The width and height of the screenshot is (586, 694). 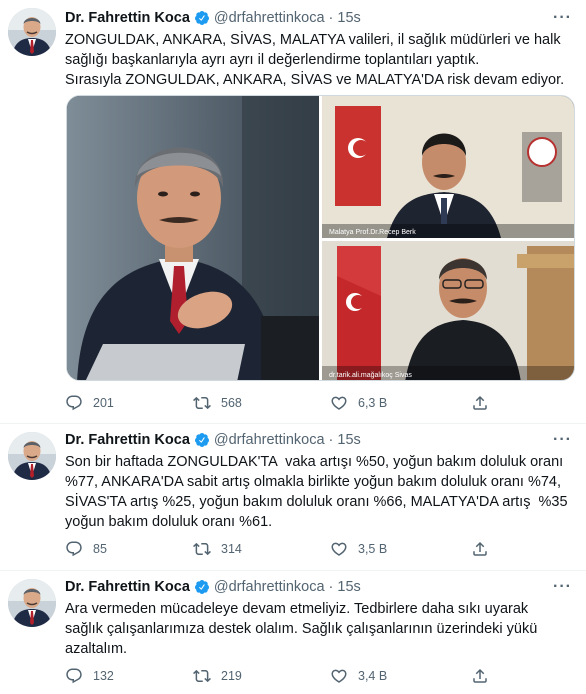 I want to click on retweet-button: 219, so click(x=217, y=676).